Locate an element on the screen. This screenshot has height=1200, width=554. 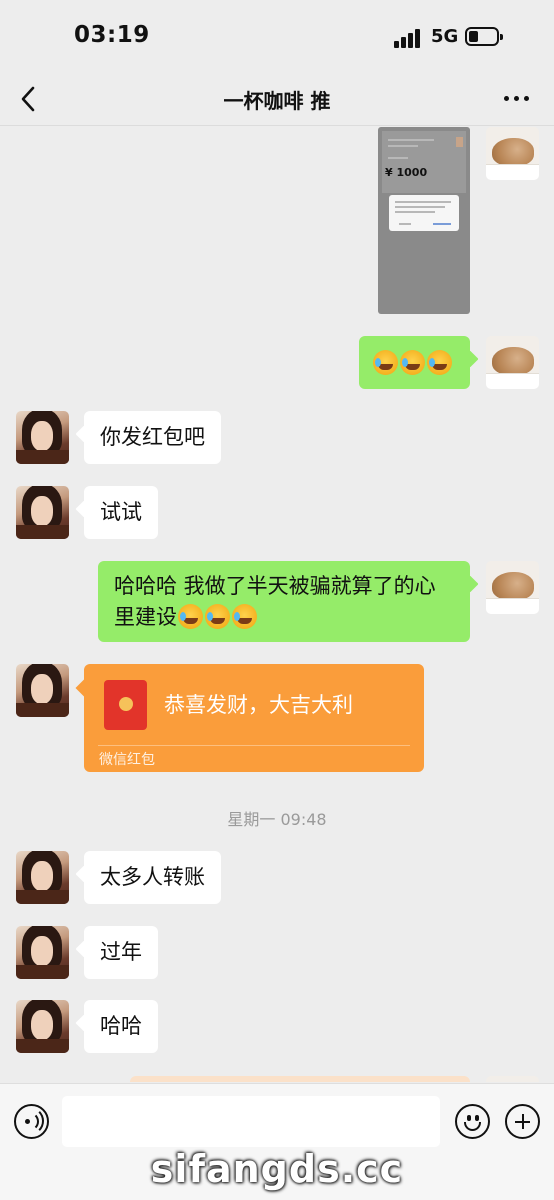
red-envelope-icon is located at coordinates (125, 705).